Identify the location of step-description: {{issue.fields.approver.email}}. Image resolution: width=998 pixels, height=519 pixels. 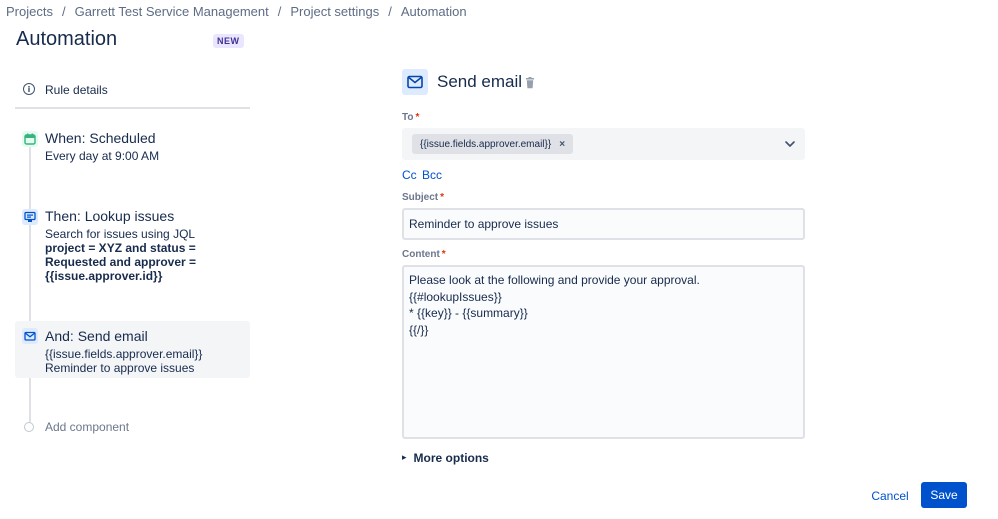
(124, 354).